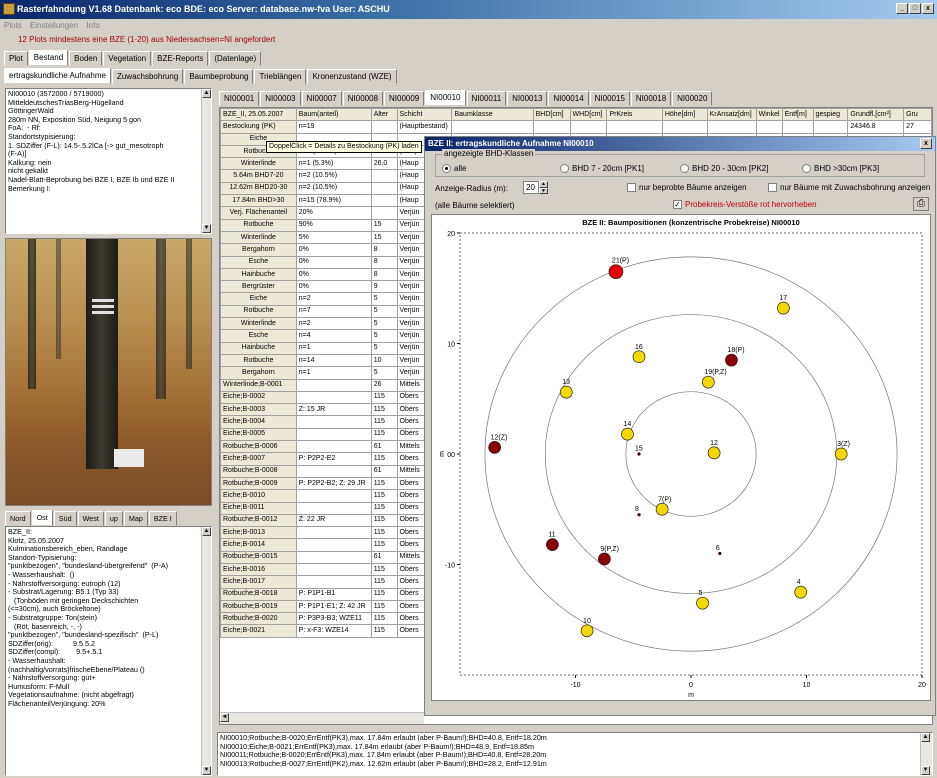 The height and width of the screenshot is (778, 937). I want to click on log-scrollbar: ▲ ▼, so click(926, 754).